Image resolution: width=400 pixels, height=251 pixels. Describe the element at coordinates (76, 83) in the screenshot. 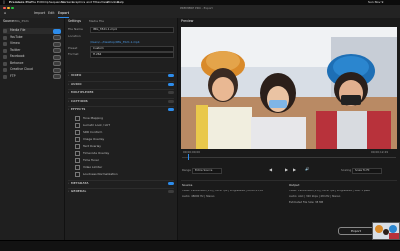

I see `section-title: AUDIO` at that location.